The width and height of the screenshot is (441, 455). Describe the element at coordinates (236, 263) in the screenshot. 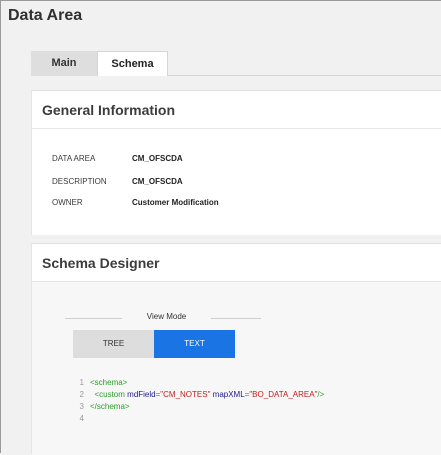

I see `schema-designer-title: Schema Designer` at that location.